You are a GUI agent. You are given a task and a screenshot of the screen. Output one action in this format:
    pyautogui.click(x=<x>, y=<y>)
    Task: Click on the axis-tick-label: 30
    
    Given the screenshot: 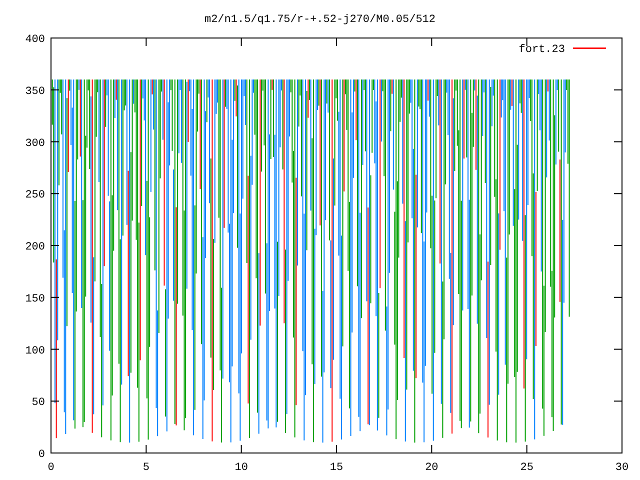 What is the action you would take?
    pyautogui.click(x=622, y=468)
    